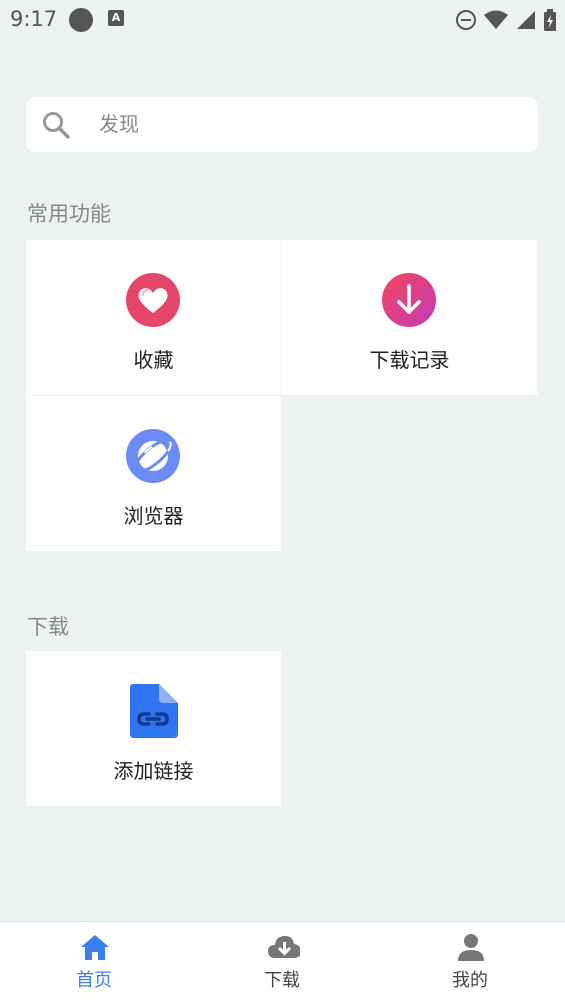 Image resolution: width=565 pixels, height=1004 pixels. Describe the element at coordinates (153, 771) in the screenshot. I see `tile-add-link-label: 添加链接` at that location.